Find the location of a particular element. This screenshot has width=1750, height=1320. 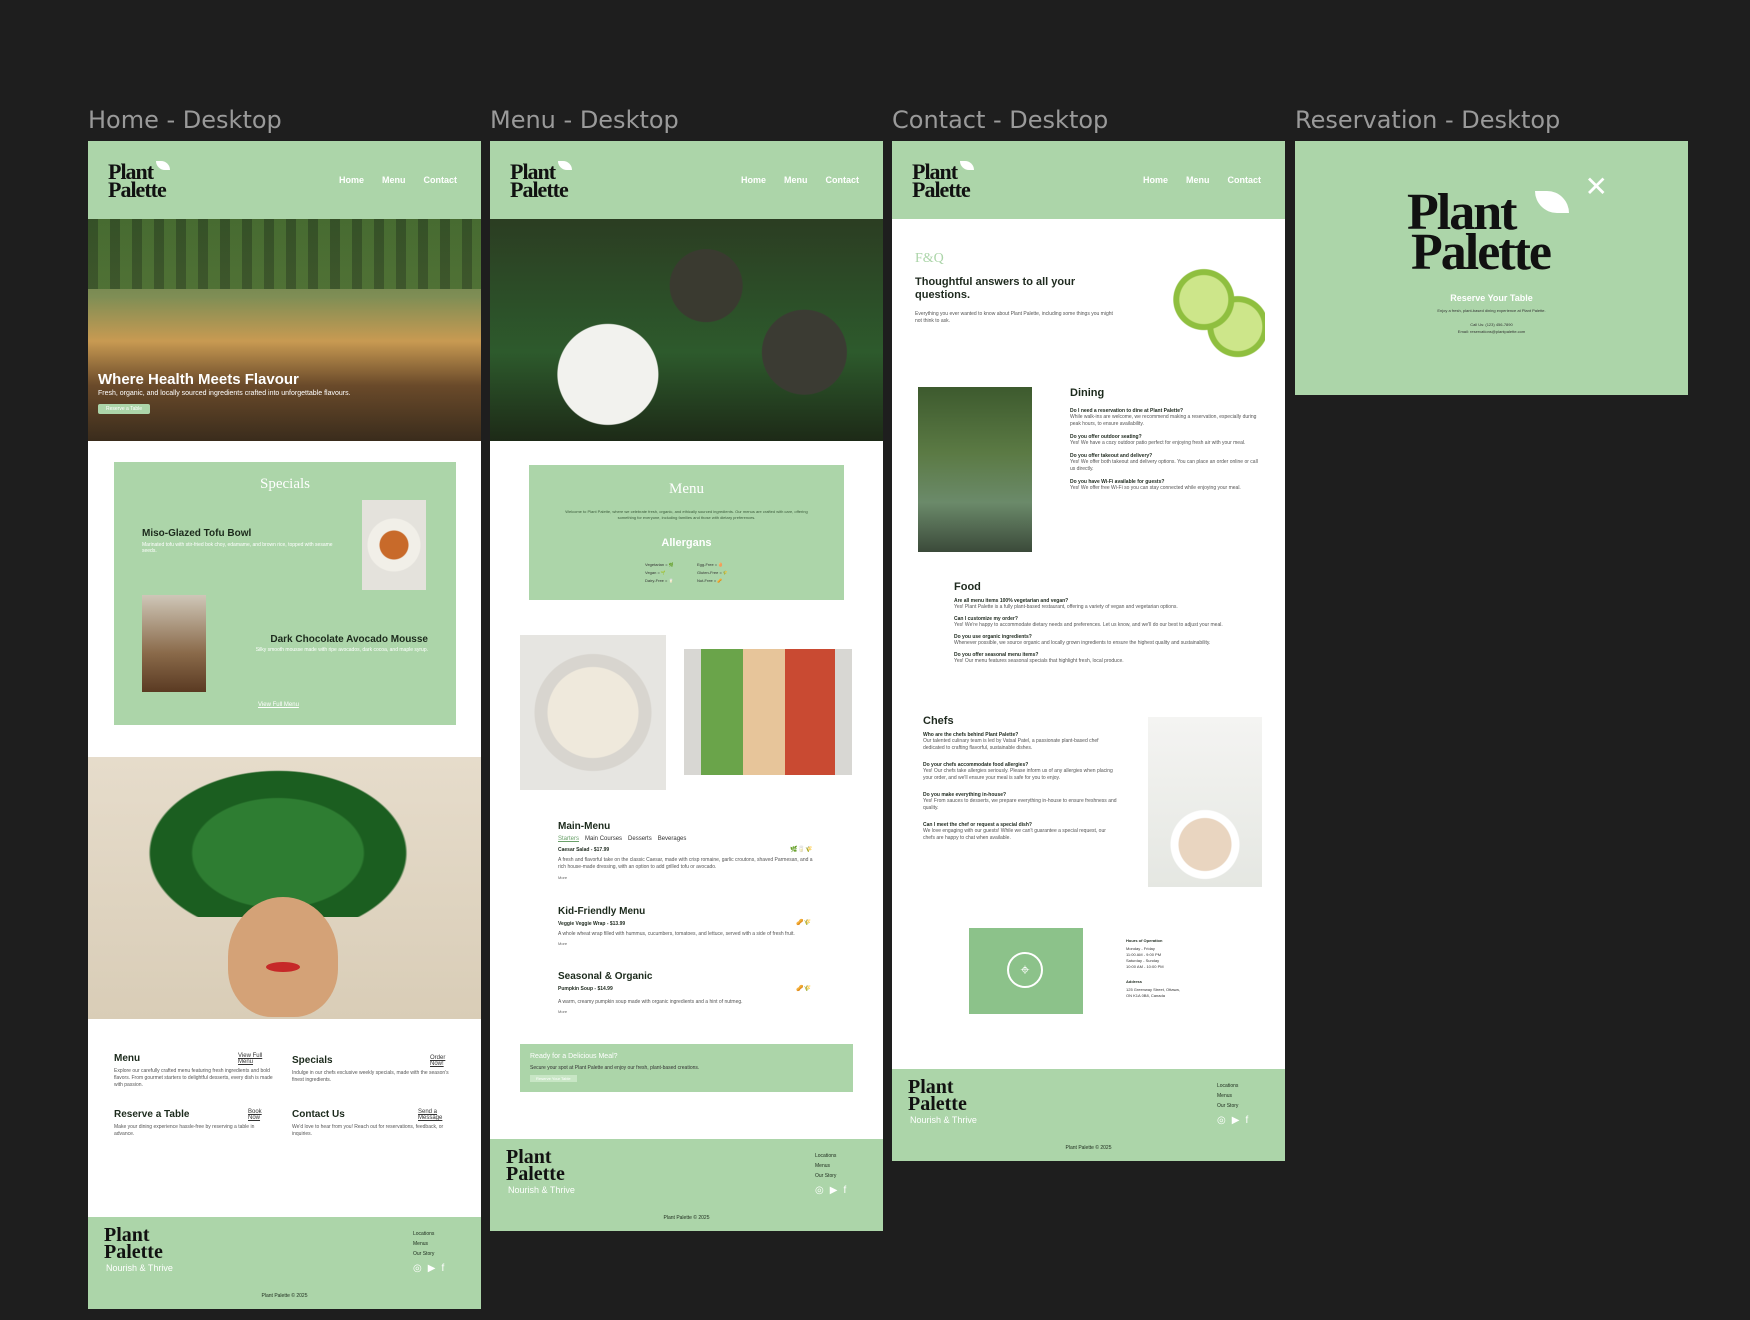

footer-tagline: Nourish & Thrive is located at coordinates (943, 1120).